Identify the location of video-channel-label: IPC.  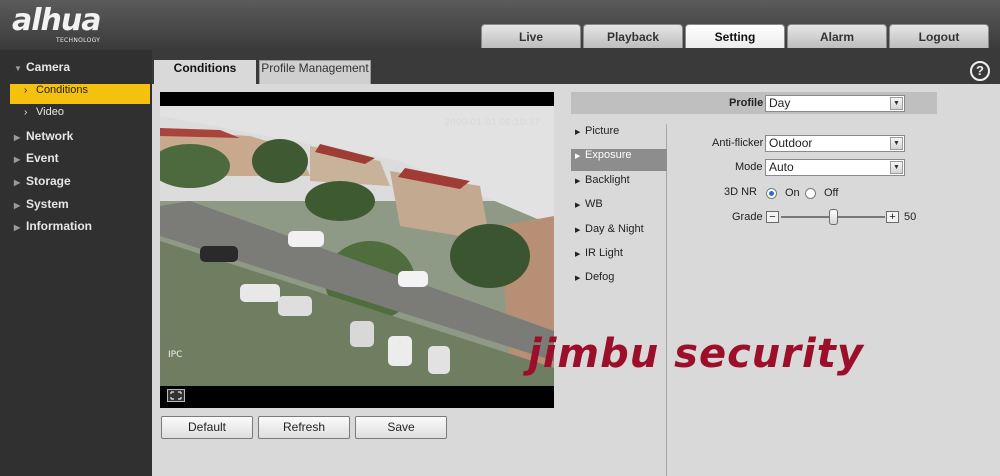
(175, 355).